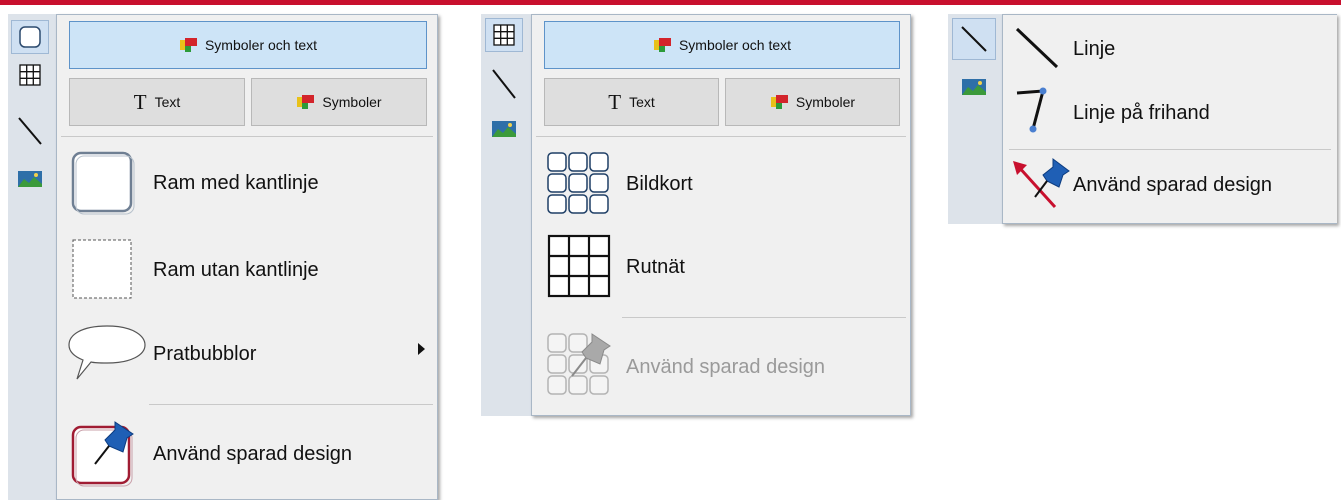 This screenshot has height=500, width=1341. I want to click on menu-item-grid: Rutnät, so click(720, 267).